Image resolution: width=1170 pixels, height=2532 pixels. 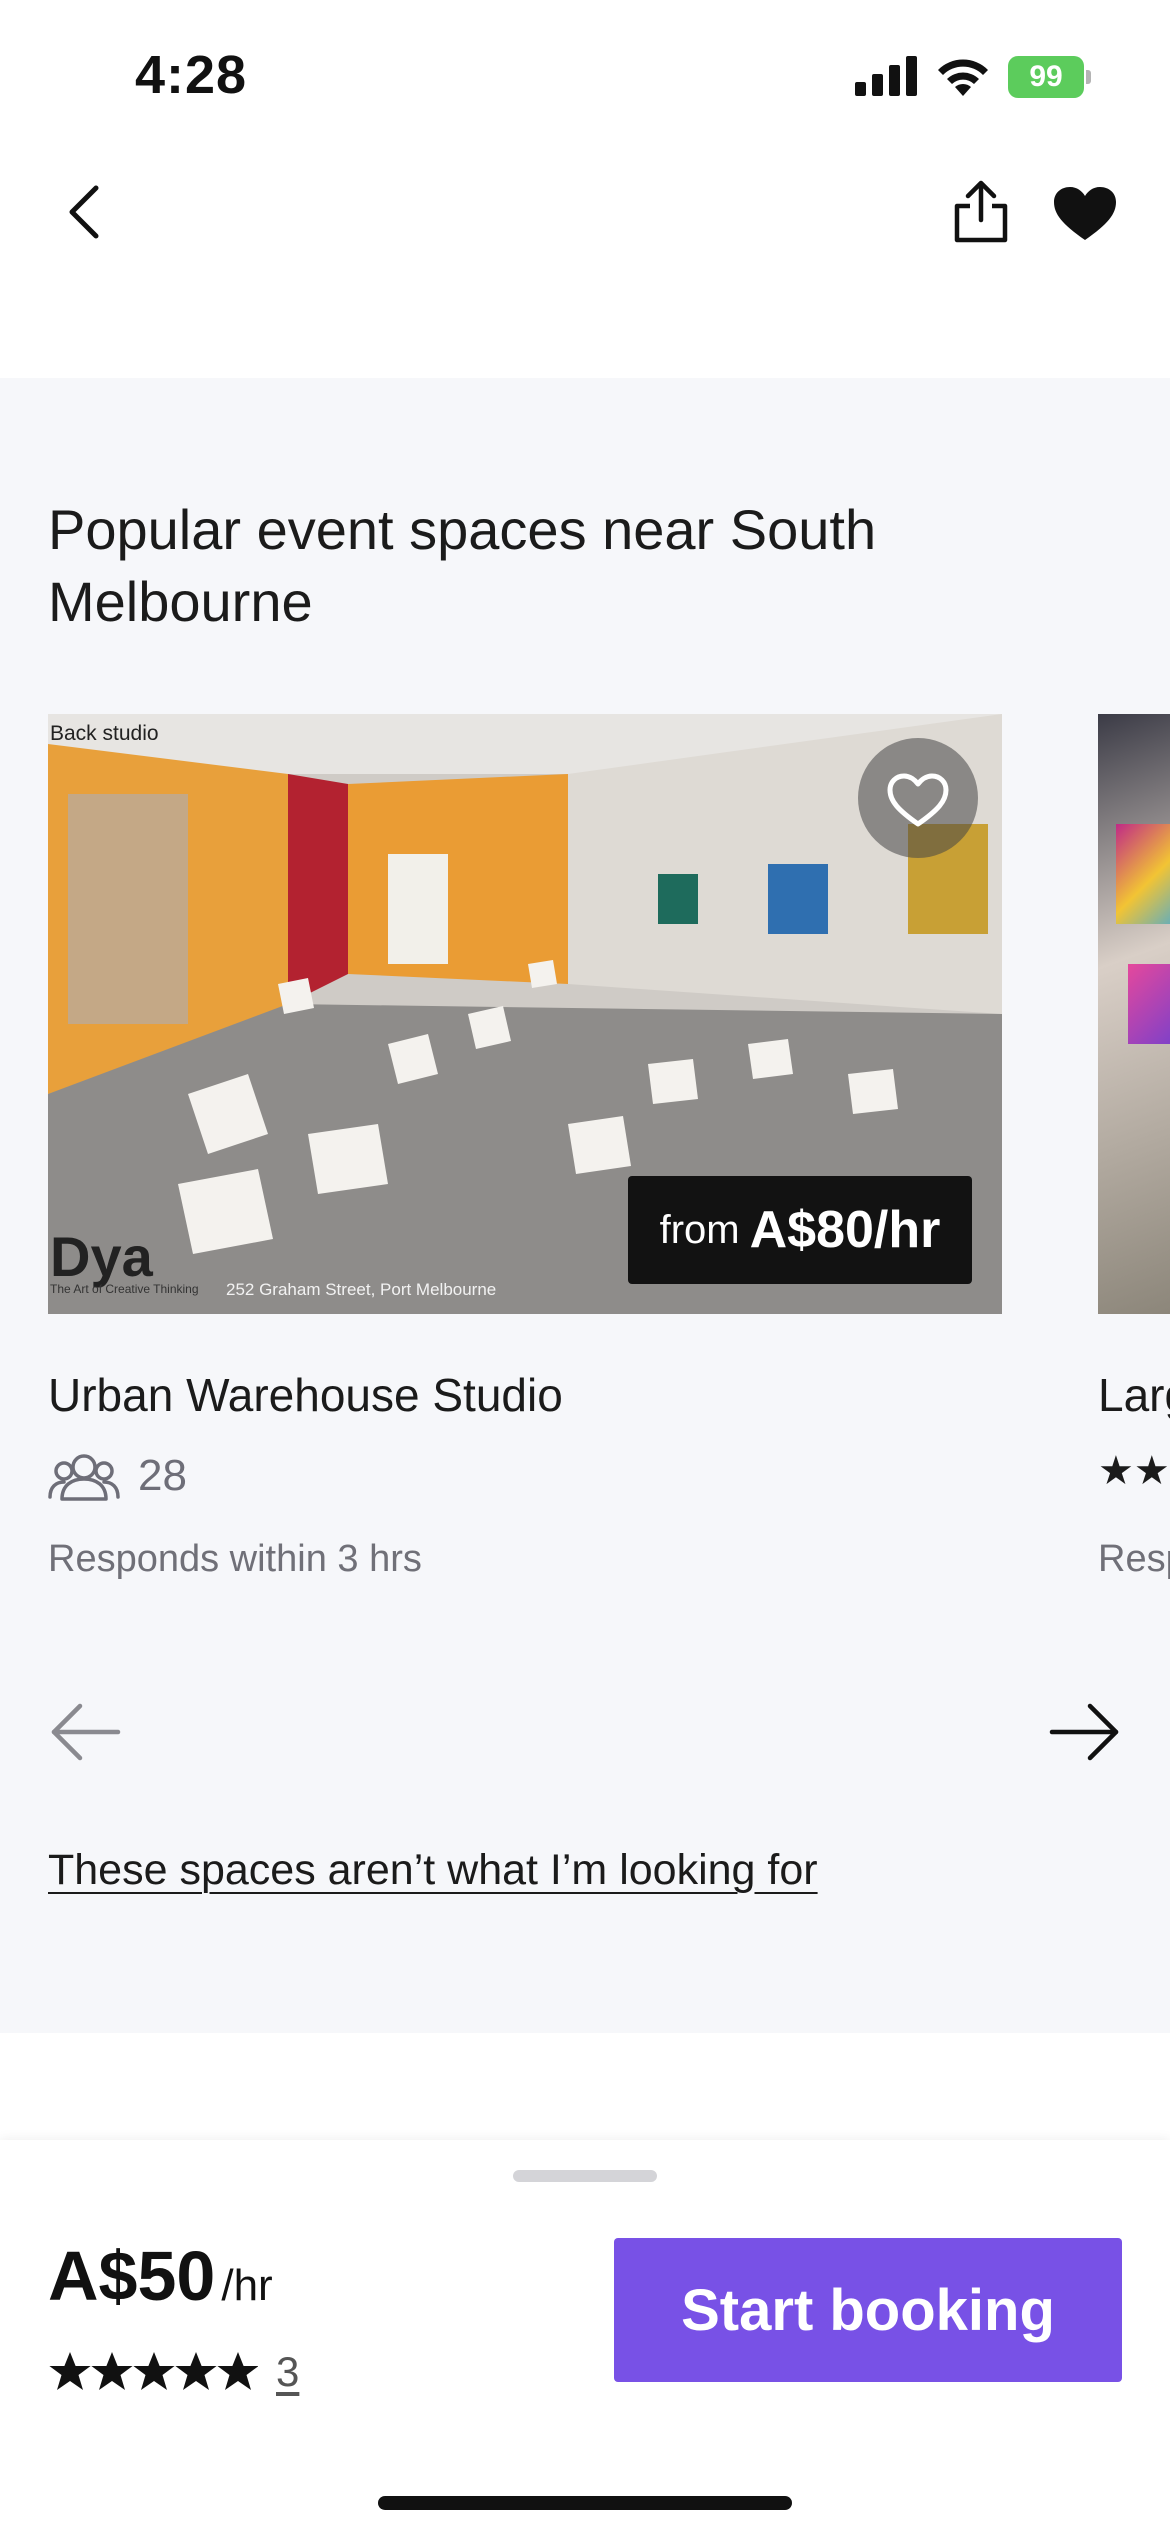 I want to click on share-icon, so click(x=981, y=211).